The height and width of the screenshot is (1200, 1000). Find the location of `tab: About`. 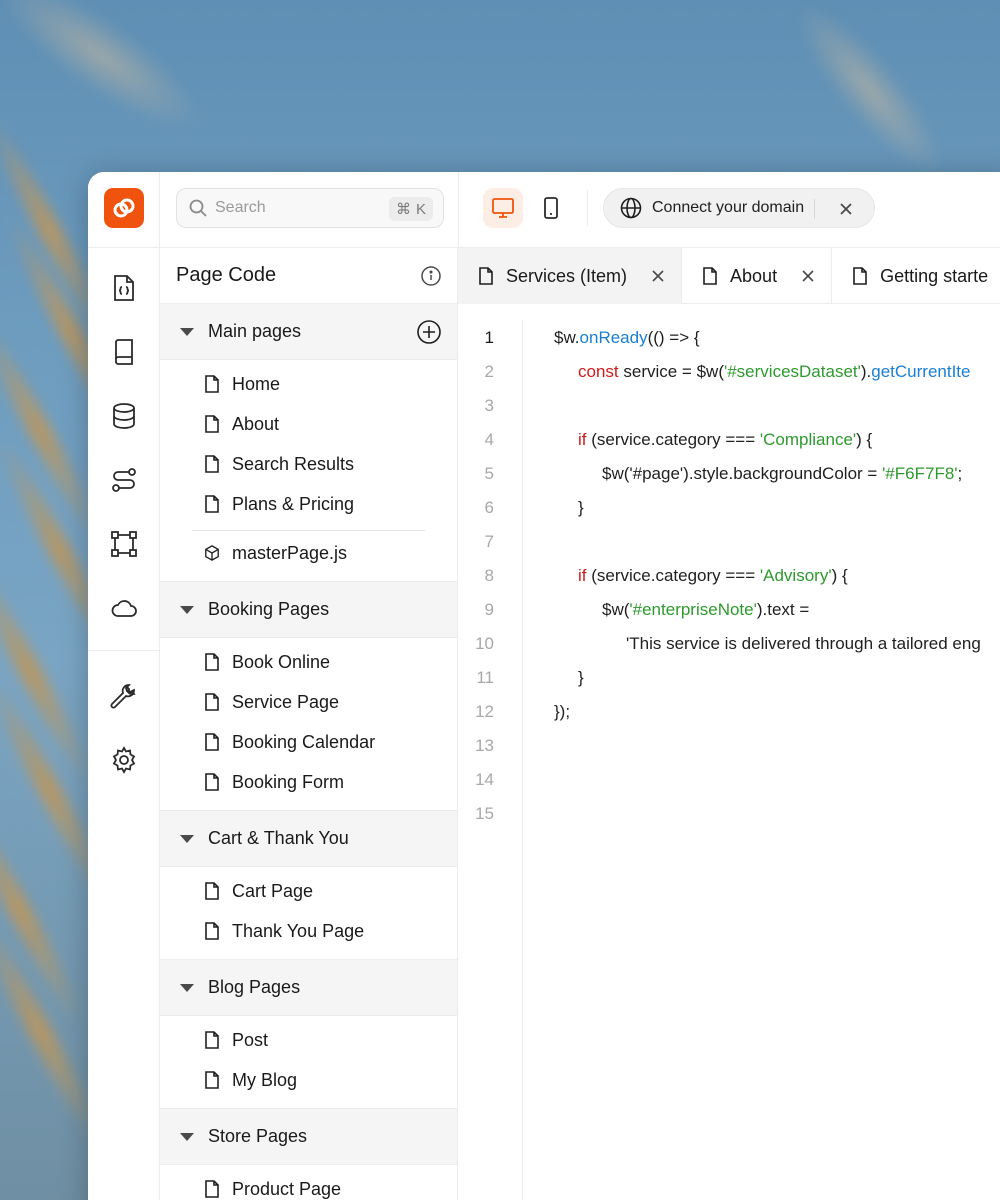

tab: About is located at coordinates (757, 276).